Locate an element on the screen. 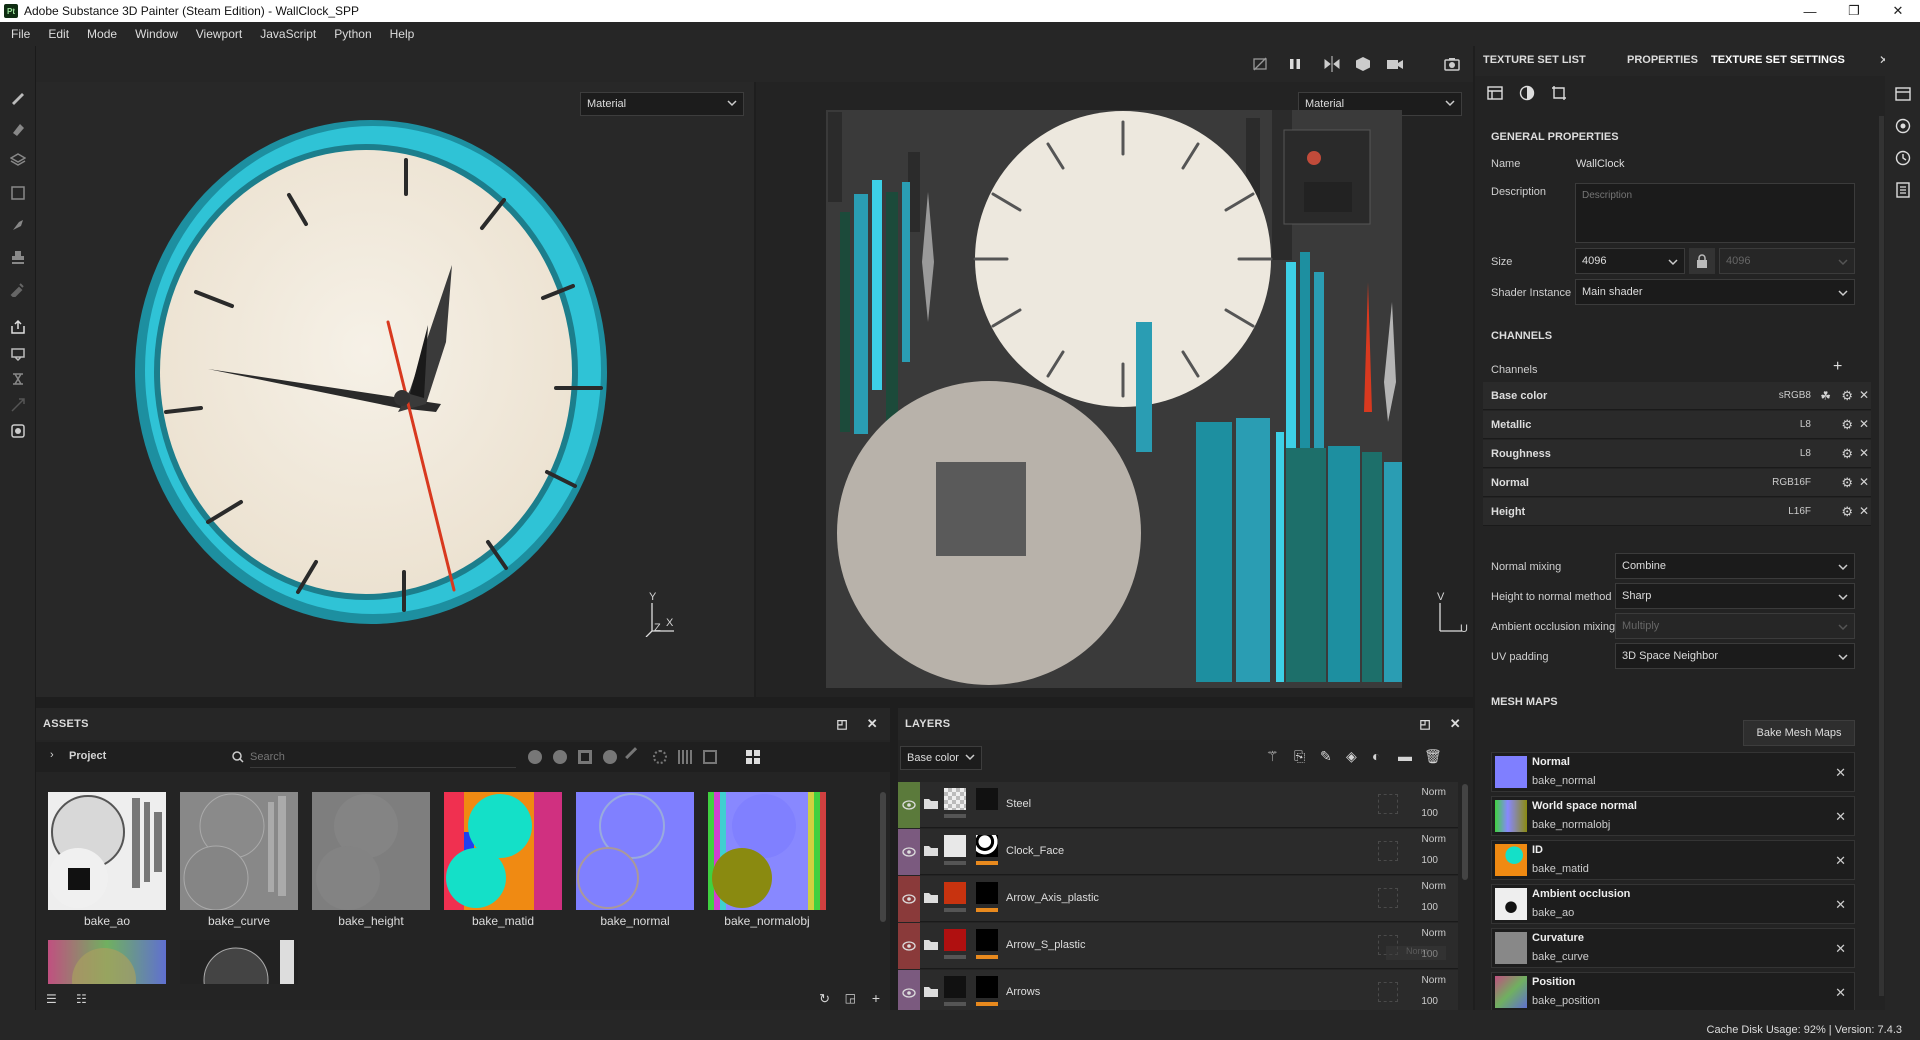 Image resolution: width=1920 pixels, height=1040 pixels. effects-icon: ⎘ is located at coordinates (1299, 756).